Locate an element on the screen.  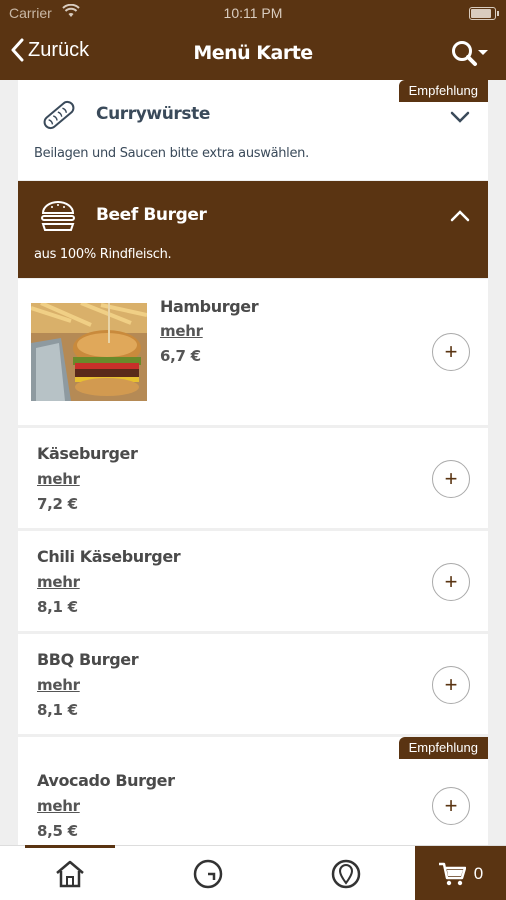
category-description: aus 100% Rindfleisch. is located at coordinates (103, 254).